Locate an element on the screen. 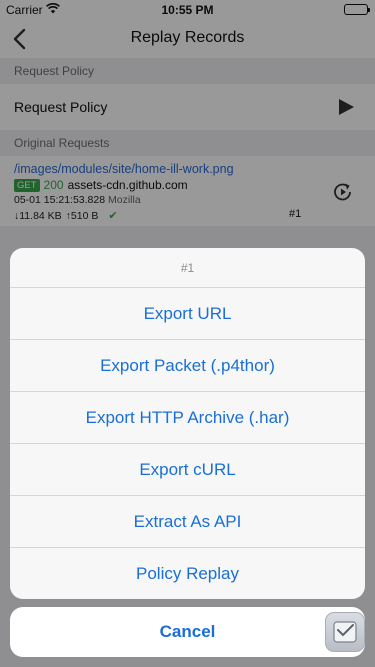 This screenshot has width=375, height=667. export-url-action: Export URL is located at coordinates (187, 314).